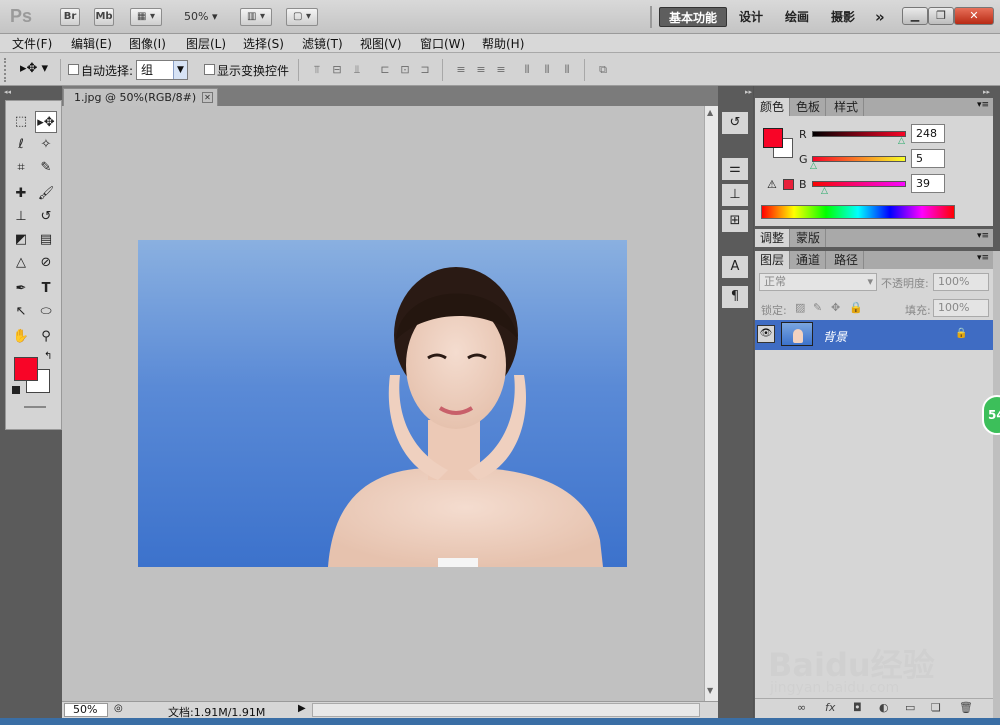  Describe the element at coordinates (21, 194) in the screenshot. I see `spot-healing-tool-icon: ✚` at that location.